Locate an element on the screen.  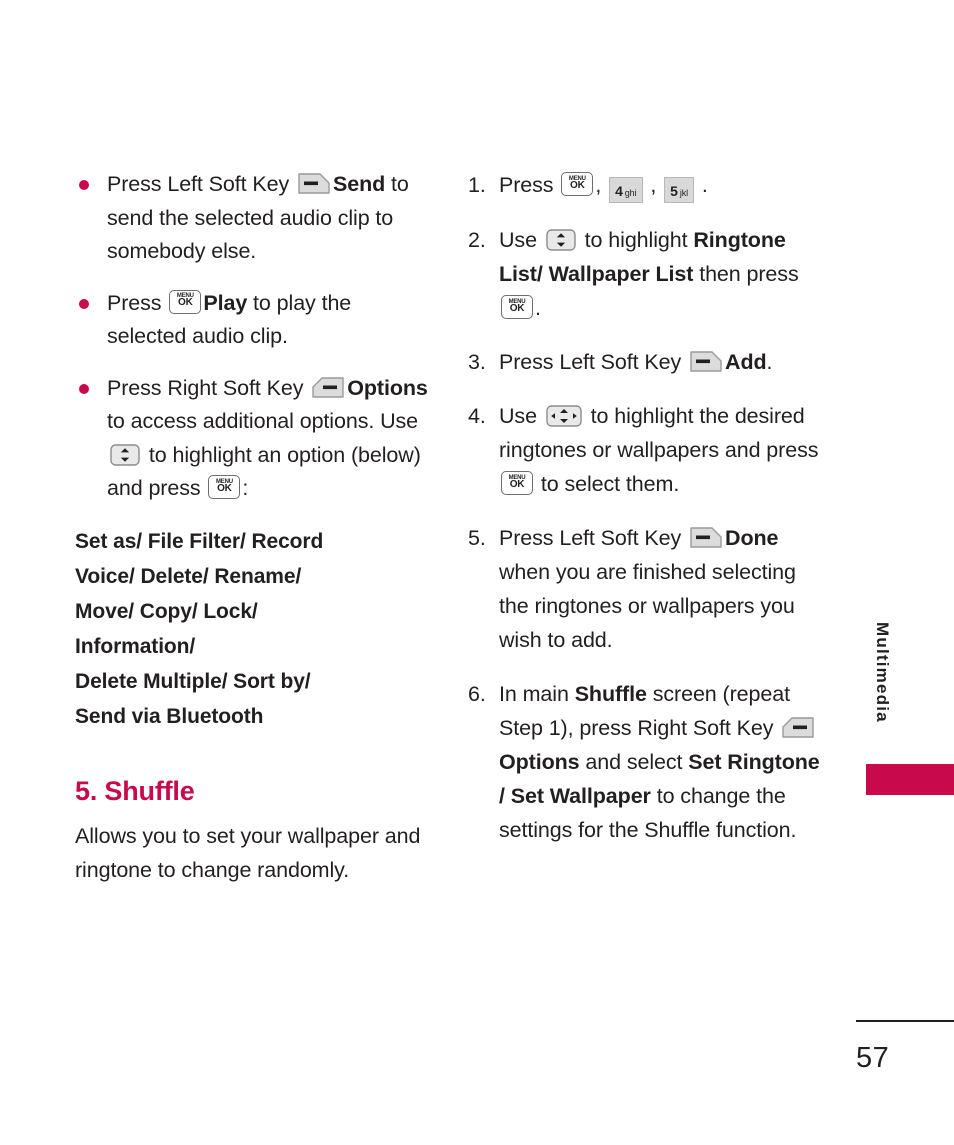
num-key-5-icon: 5 jkl is located at coordinates (679, 190).